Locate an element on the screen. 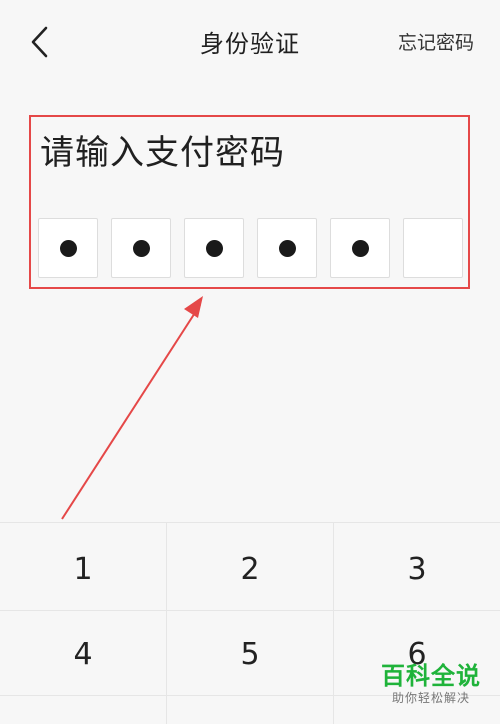 The height and width of the screenshot is (724, 500). top-bar: 身份验证 忘记密码 is located at coordinates (250, 40).